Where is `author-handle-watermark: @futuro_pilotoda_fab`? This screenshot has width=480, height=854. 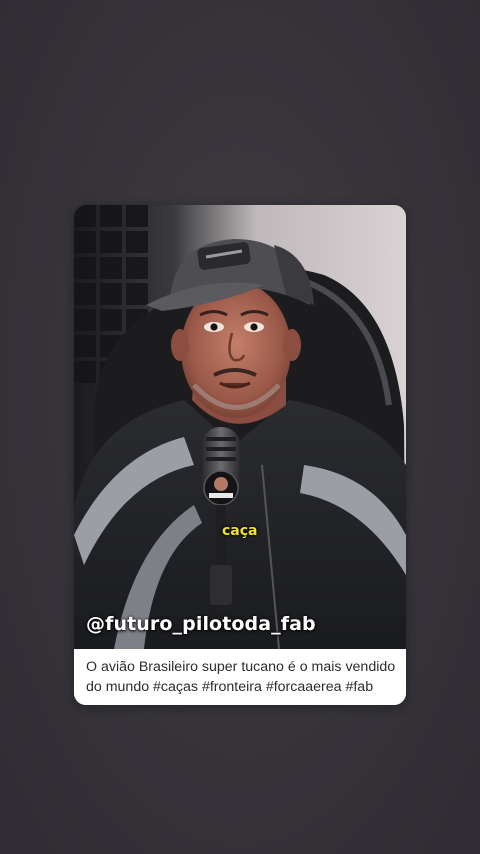
author-handle-watermark: @futuro_pilotoda_fab is located at coordinates (201, 624).